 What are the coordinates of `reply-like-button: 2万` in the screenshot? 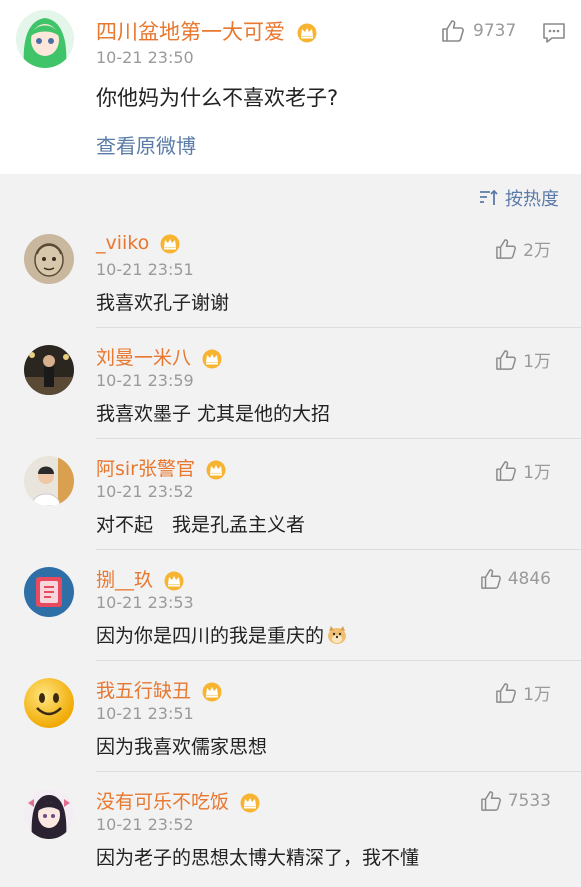 It's located at (523, 248).